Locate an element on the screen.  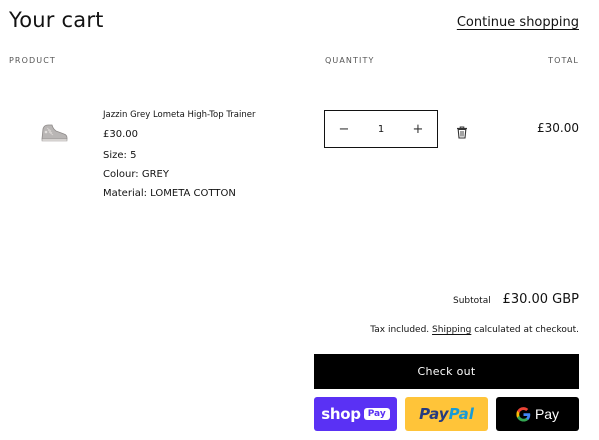
increase-quantity-button: + is located at coordinates (418, 129).